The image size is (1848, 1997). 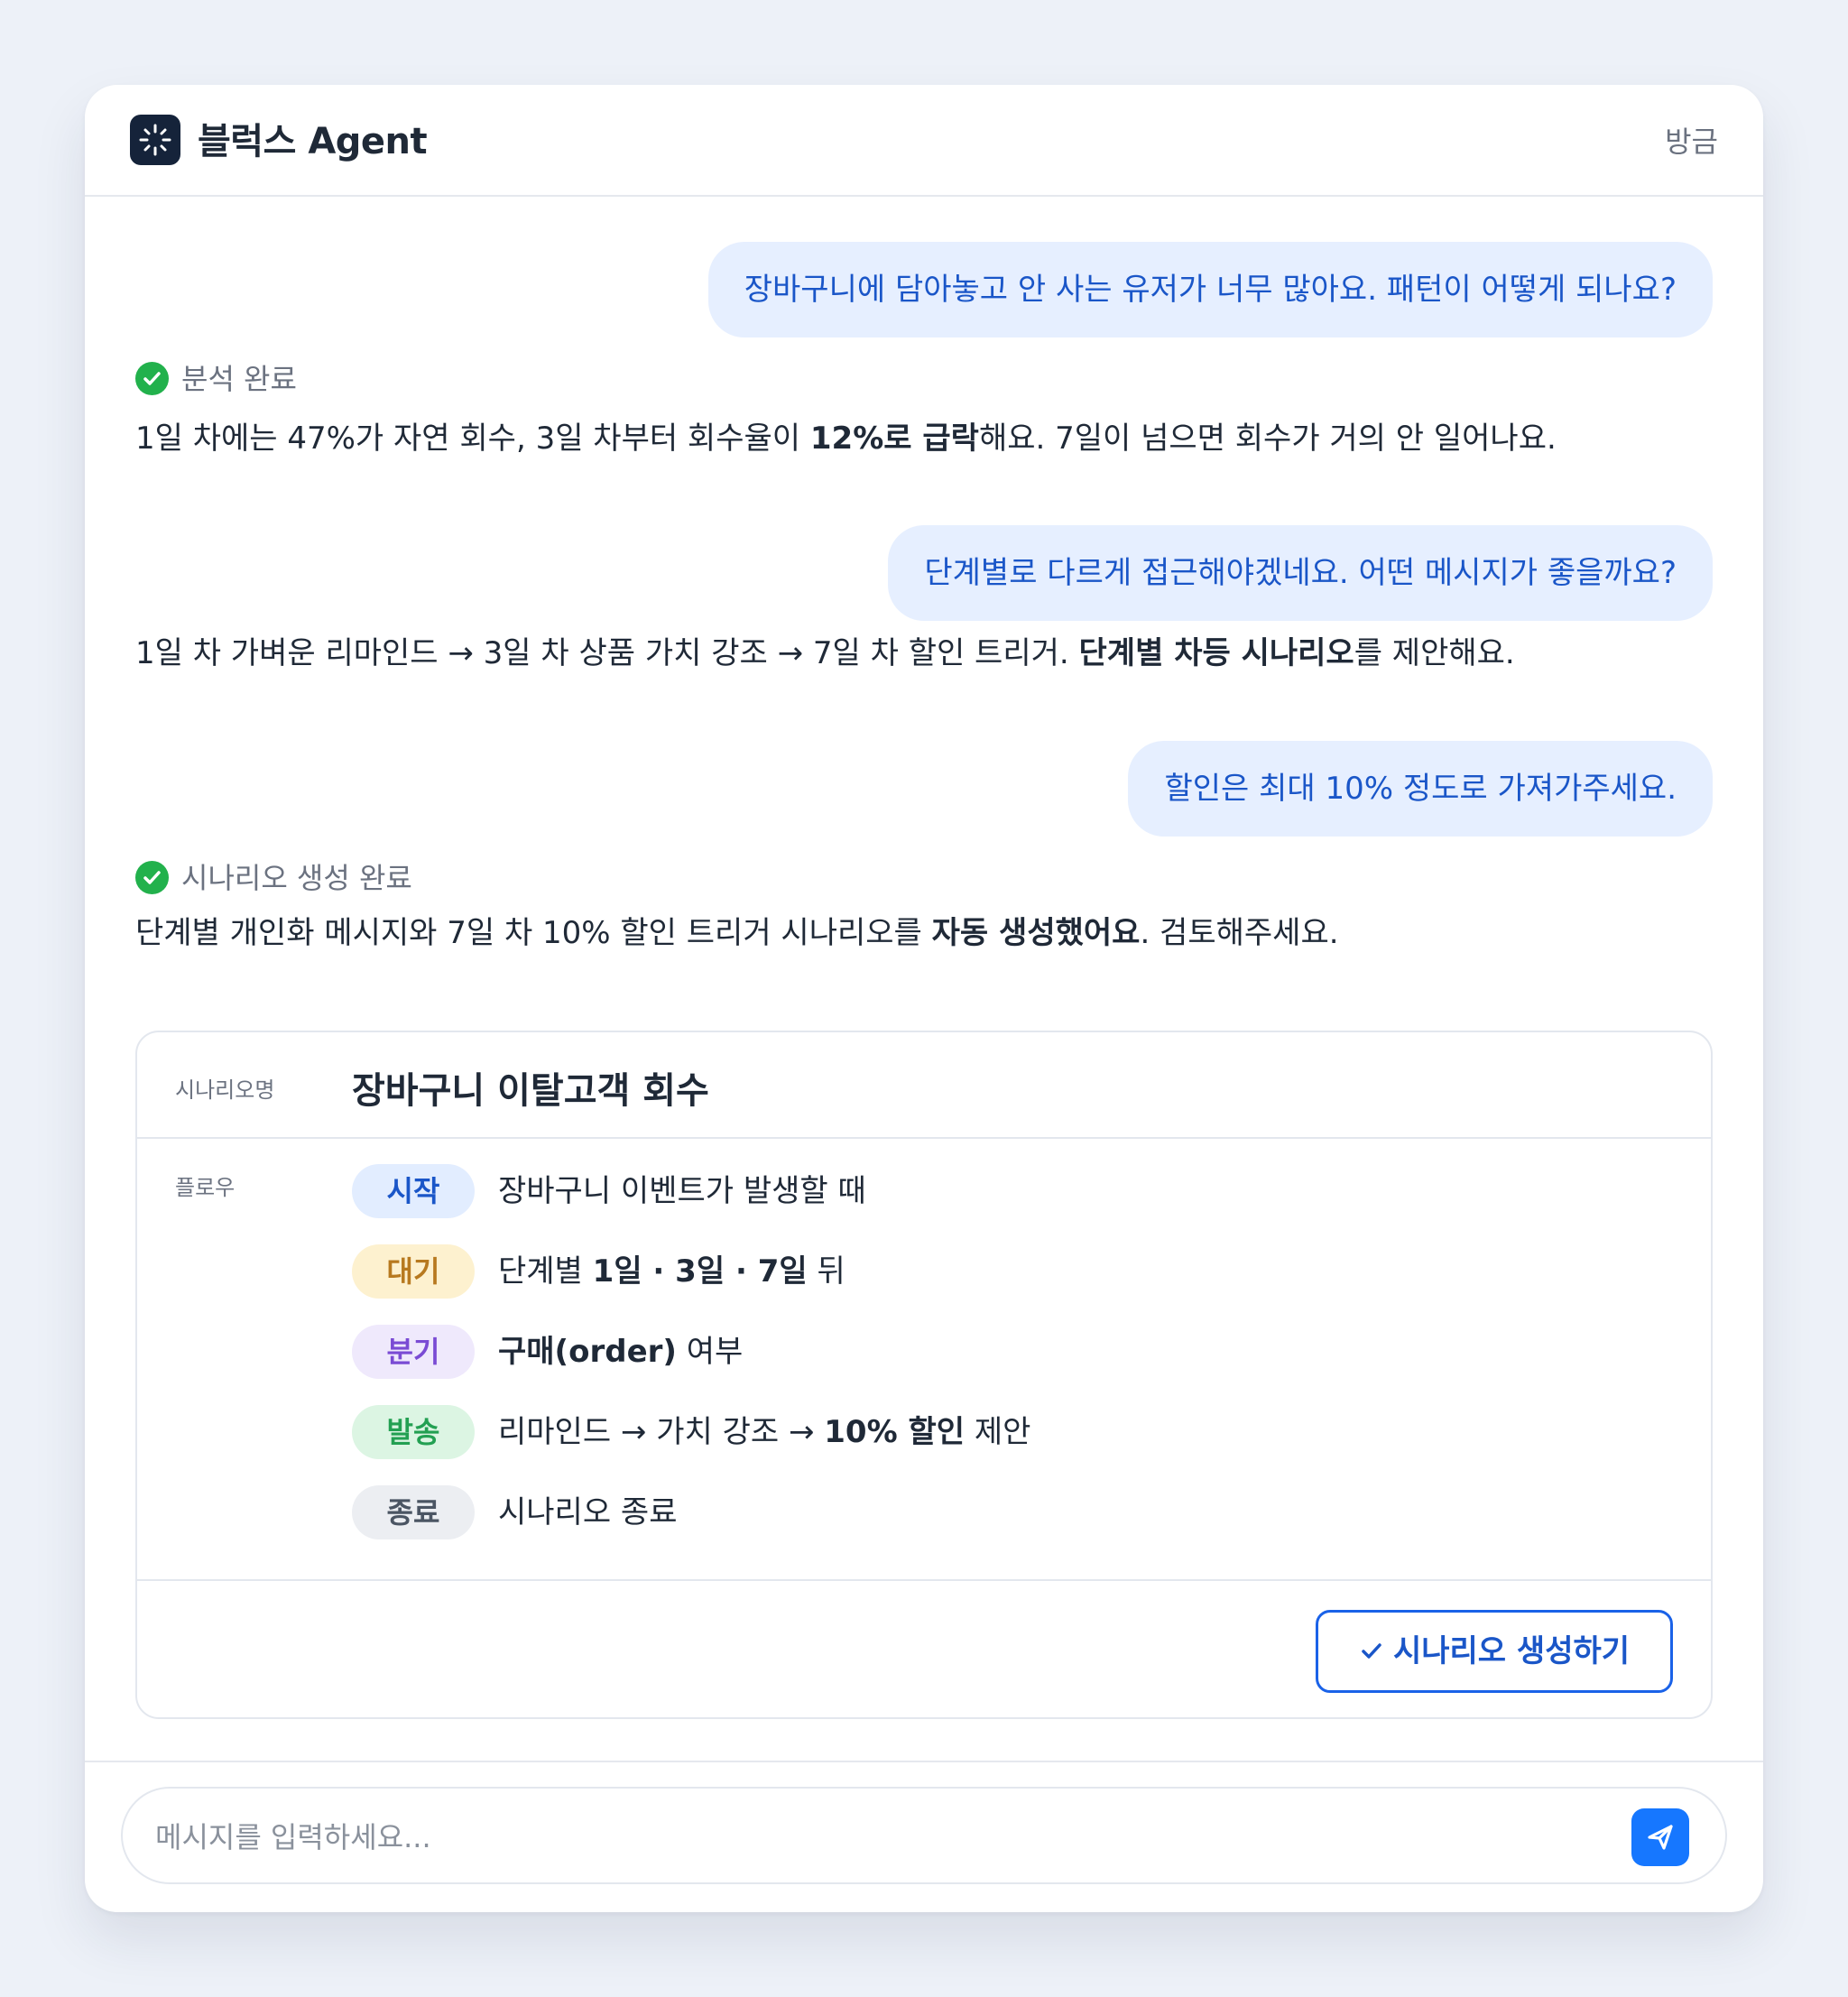 What do you see at coordinates (998, 1432) in the screenshot?
I see `step-text-part: 제안` at bounding box center [998, 1432].